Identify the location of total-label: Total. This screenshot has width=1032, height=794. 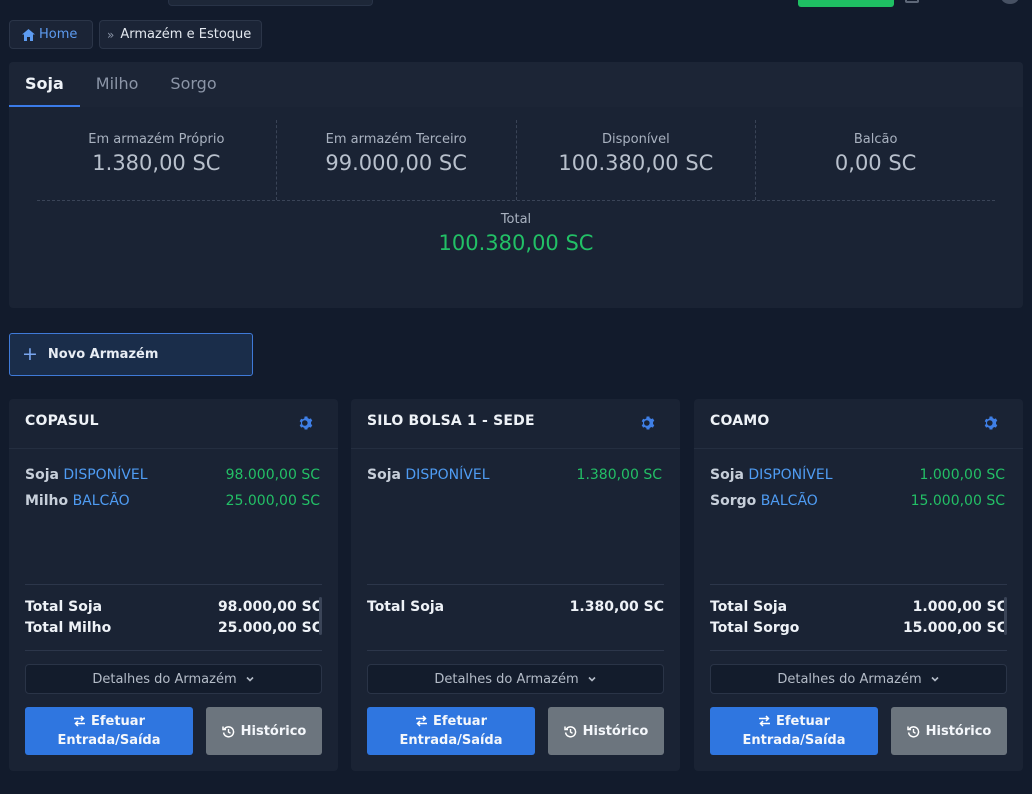
(516, 219).